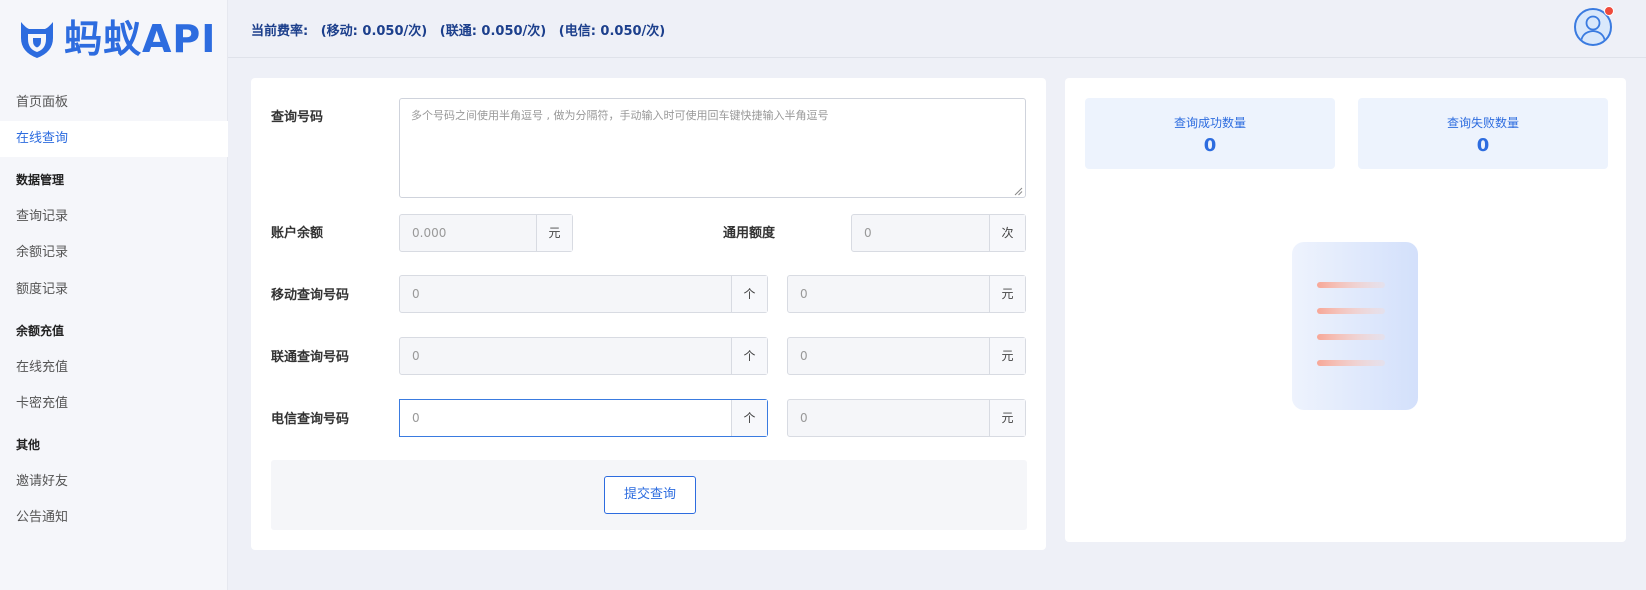 The width and height of the screenshot is (1646, 590). I want to click on rate-unicom: (联通: 0.050/次), so click(493, 31).